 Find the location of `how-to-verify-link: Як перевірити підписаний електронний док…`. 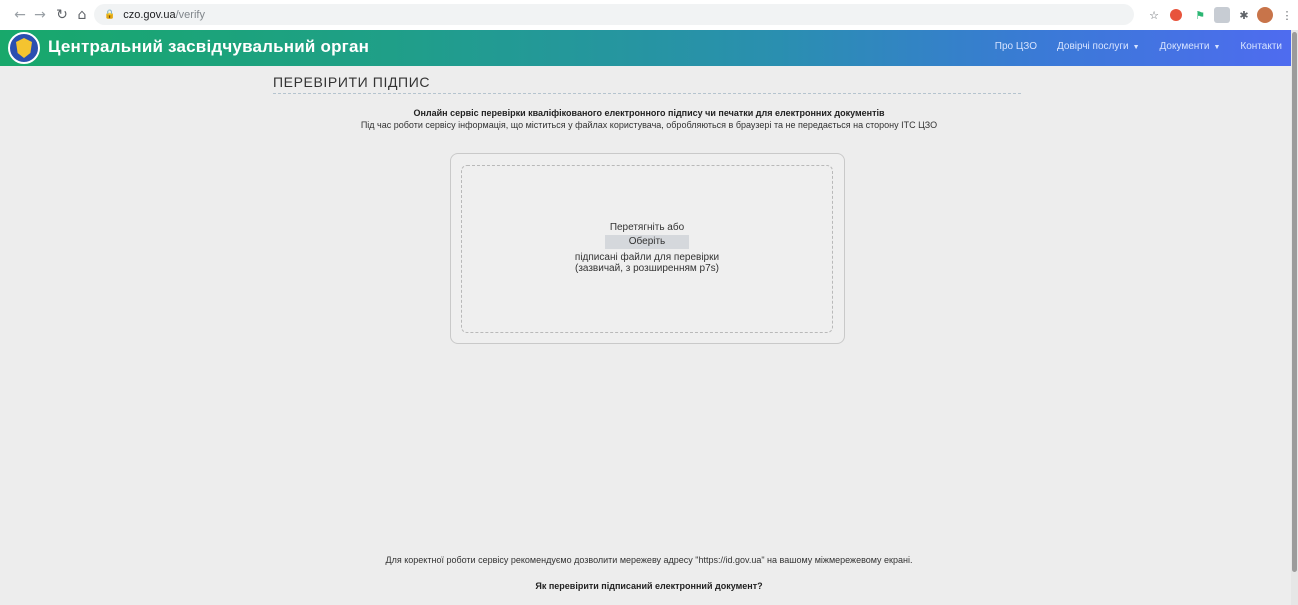

how-to-verify-link: Як перевірити підписаний електронний док… is located at coordinates (649, 586).